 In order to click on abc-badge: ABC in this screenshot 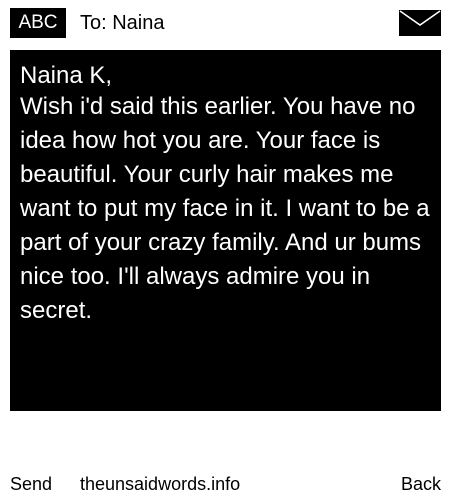, I will do `click(38, 23)`.